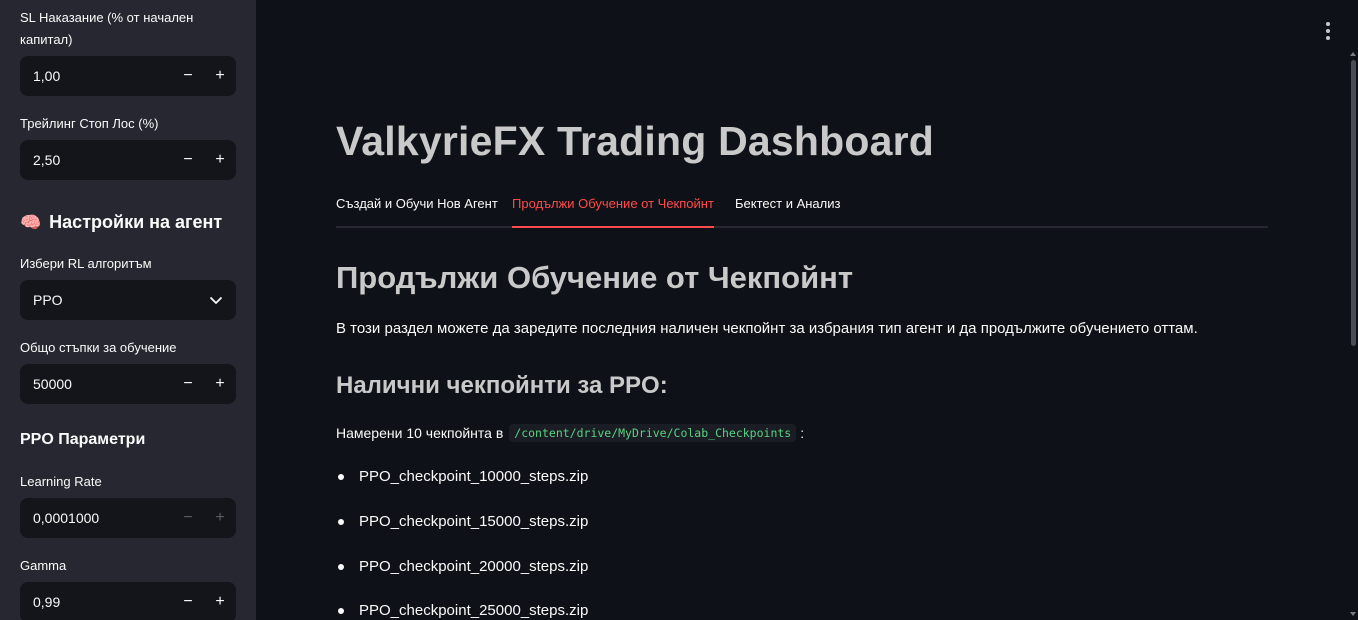 This screenshot has width=1358, height=620. I want to click on ppo-params-heading: PPO Параметри, so click(83, 439).